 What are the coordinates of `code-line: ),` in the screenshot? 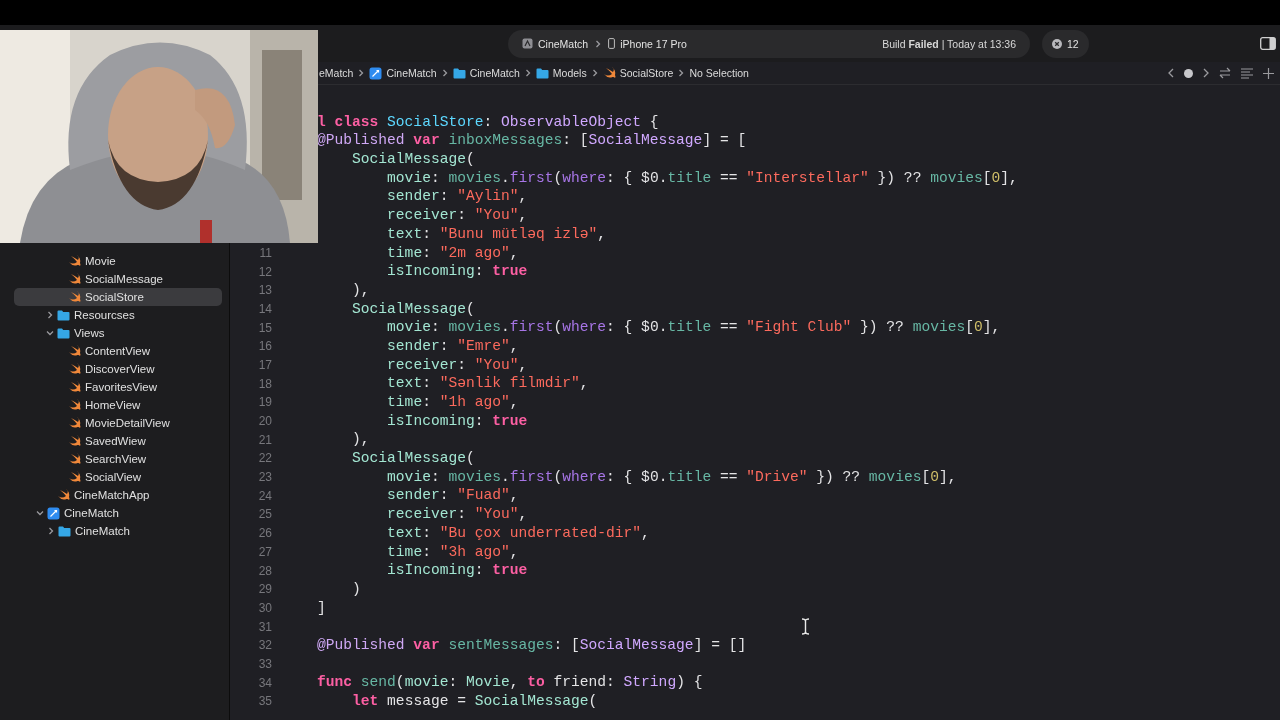 It's located at (361, 440).